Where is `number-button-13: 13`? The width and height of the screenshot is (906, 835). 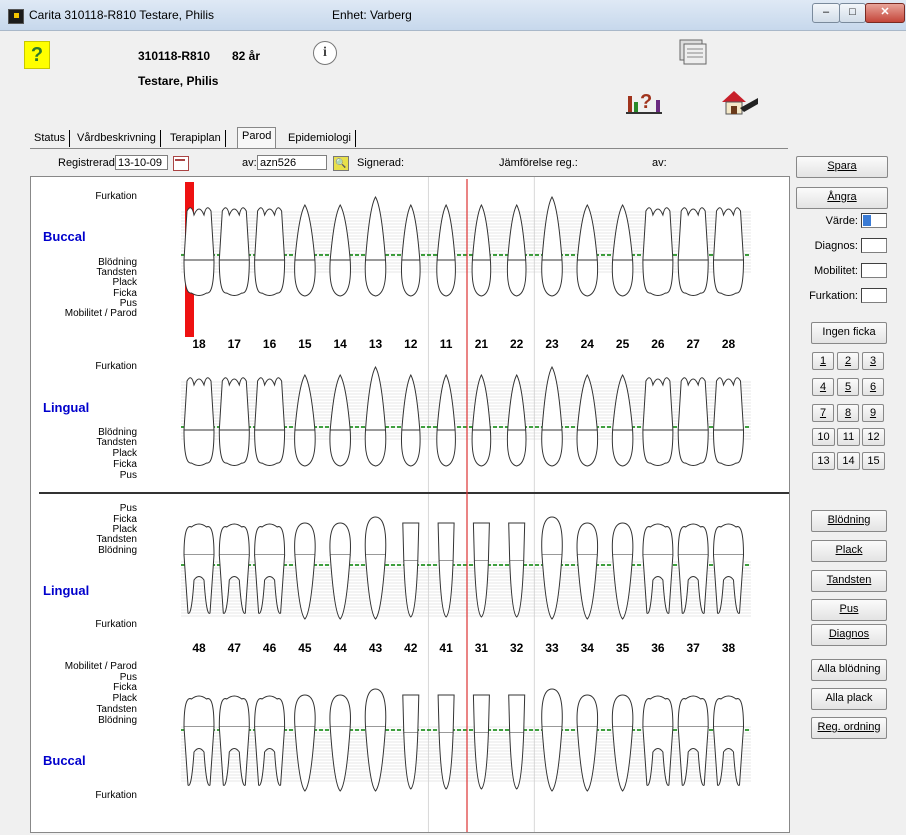
number-button-13: 13 is located at coordinates (823, 461).